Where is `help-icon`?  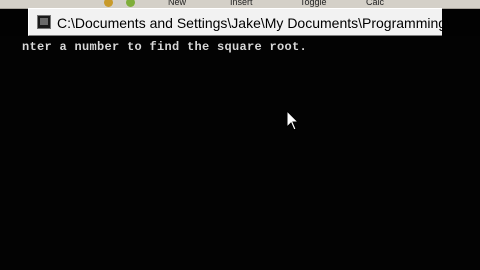
help-icon is located at coordinates (108, 3).